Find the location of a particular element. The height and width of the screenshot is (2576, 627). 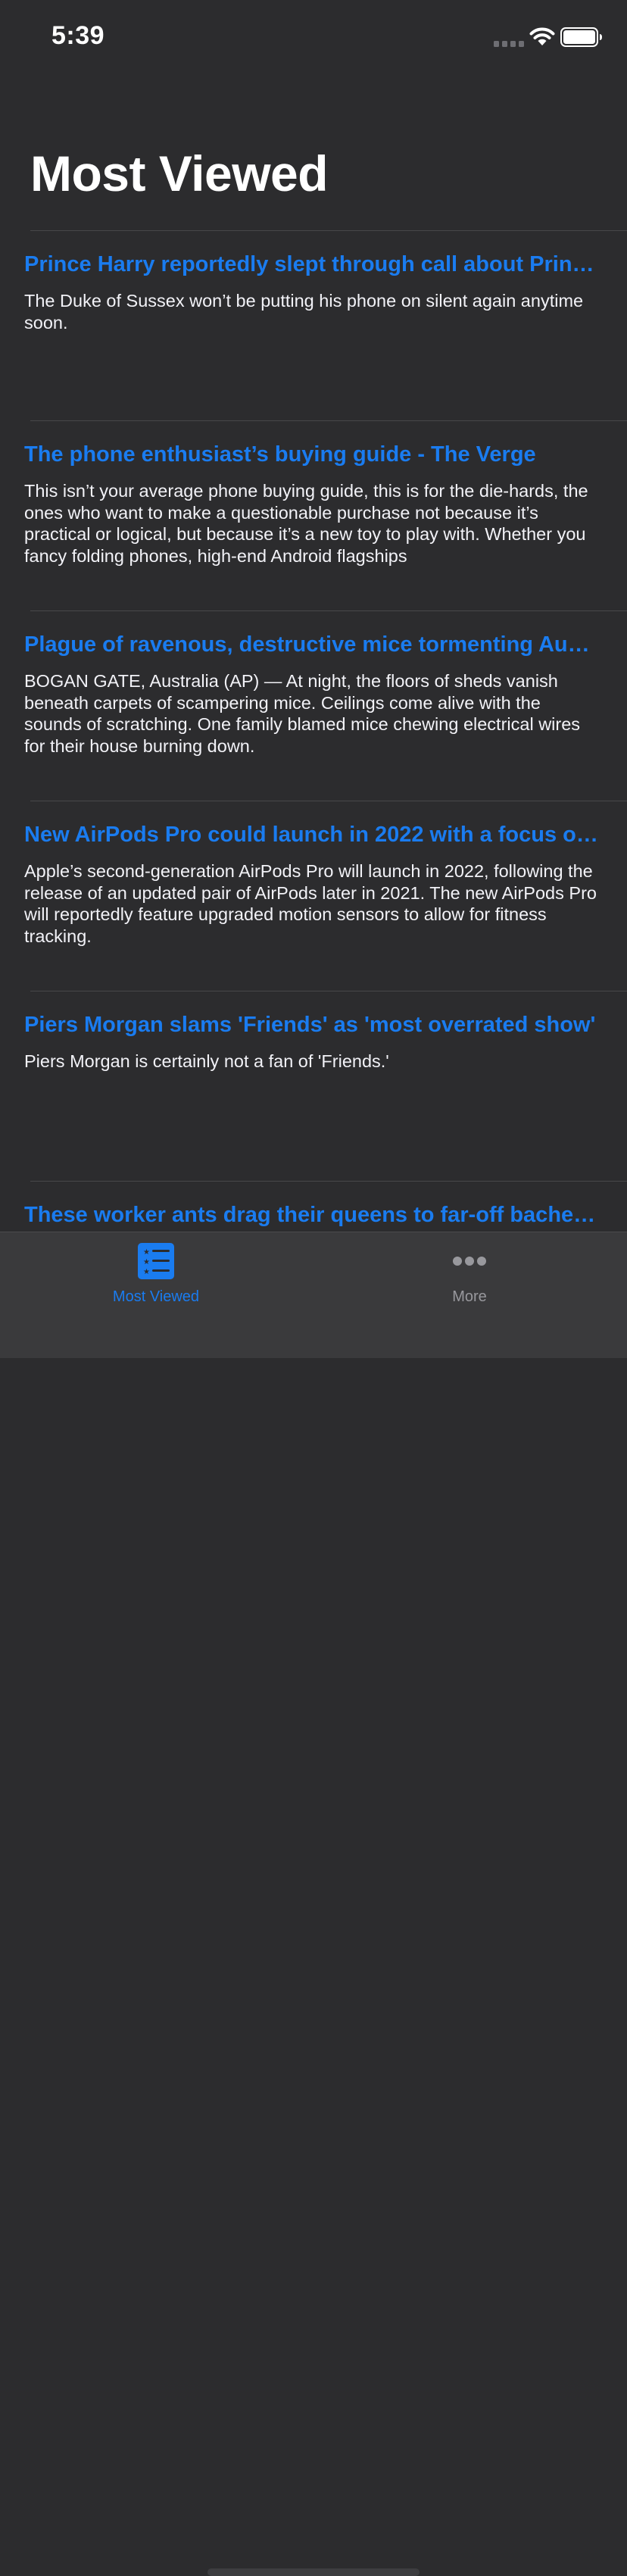

home-indicator is located at coordinates (313, 2572).